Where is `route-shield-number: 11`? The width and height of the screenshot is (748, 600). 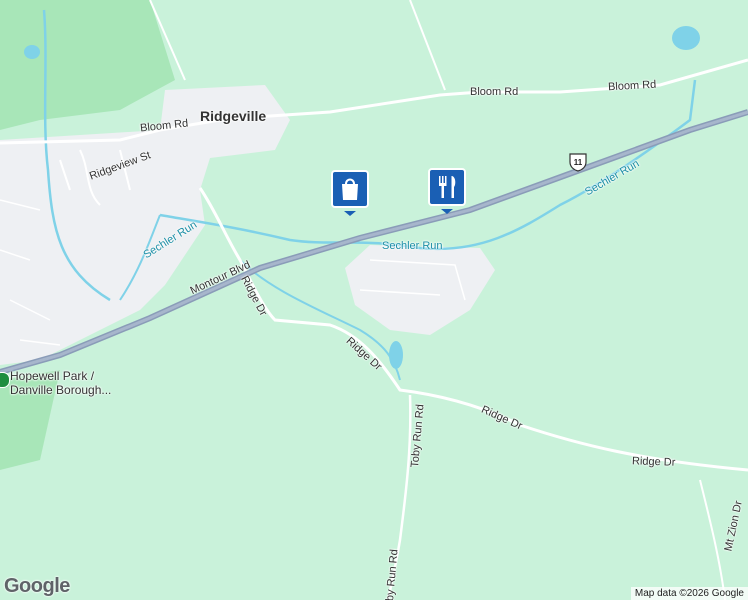 route-shield-number: 11 is located at coordinates (578, 162).